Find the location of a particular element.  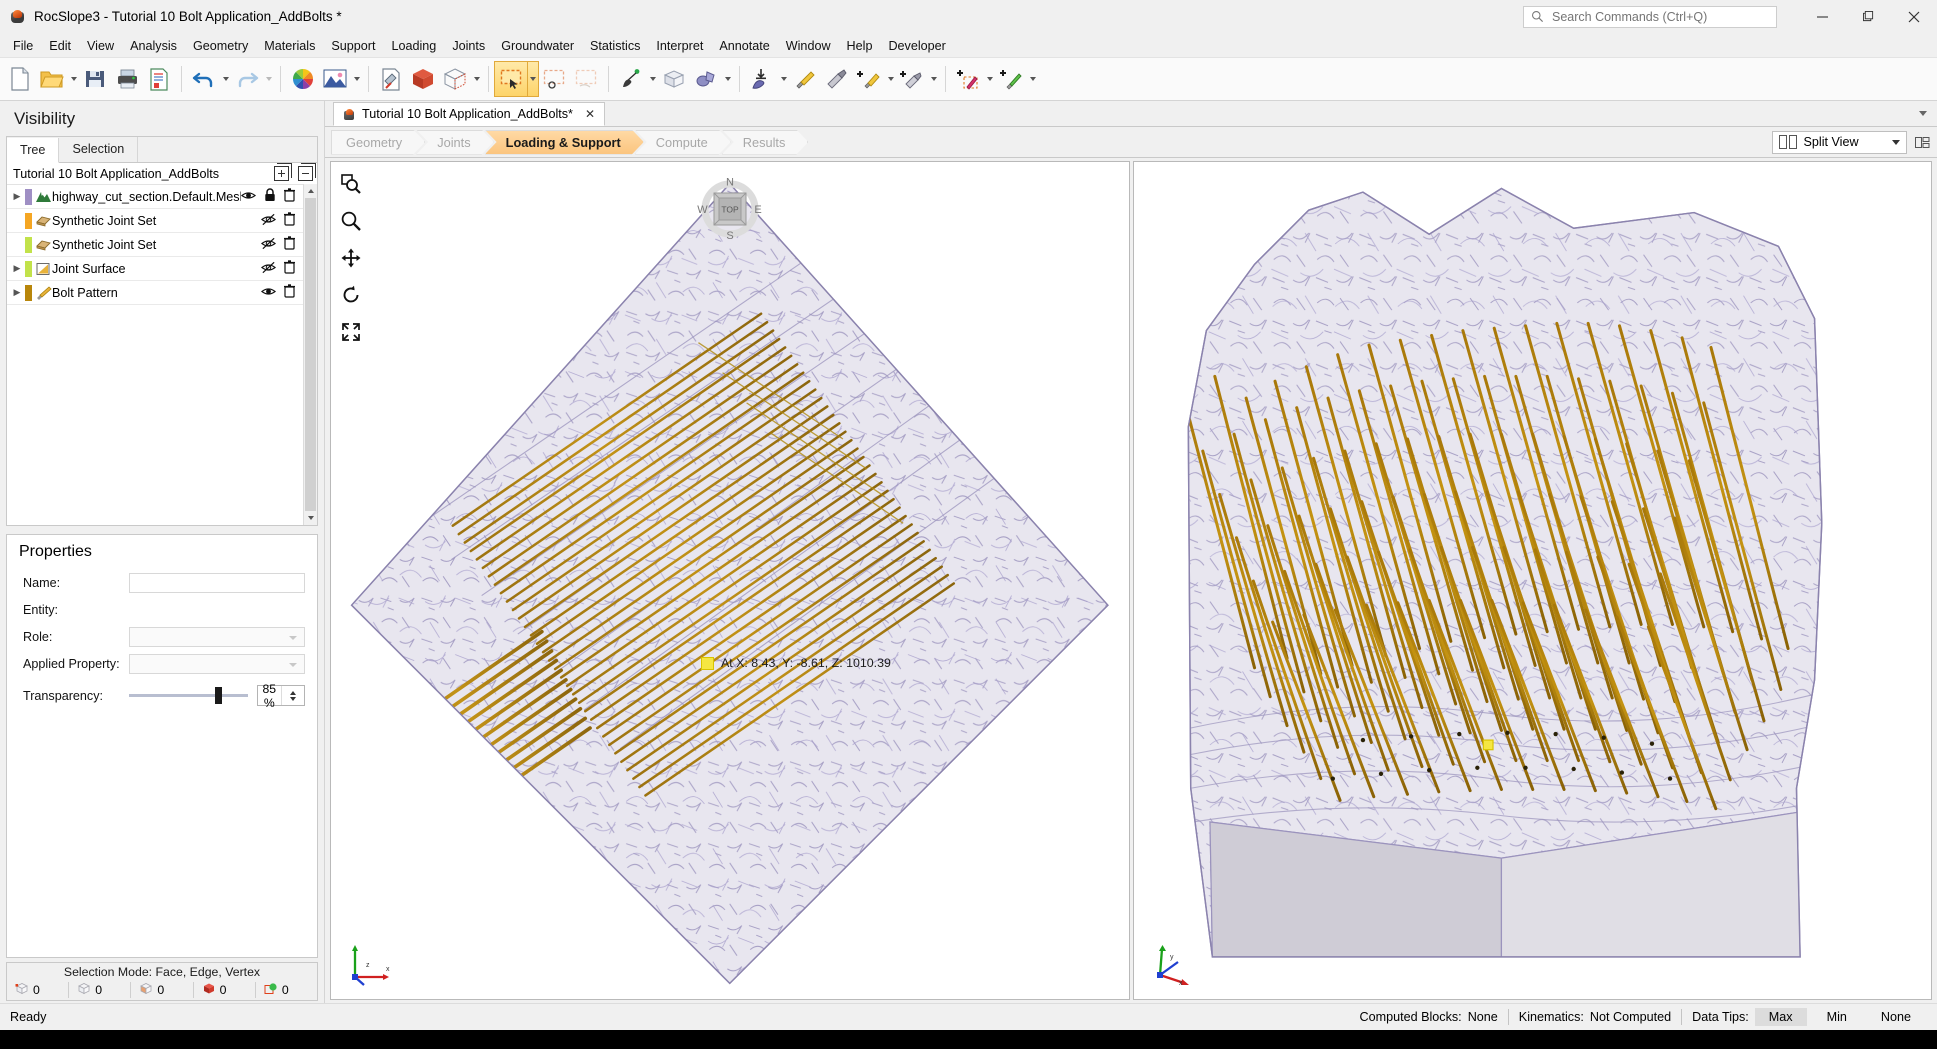

block-view-button is located at coordinates (674, 79).